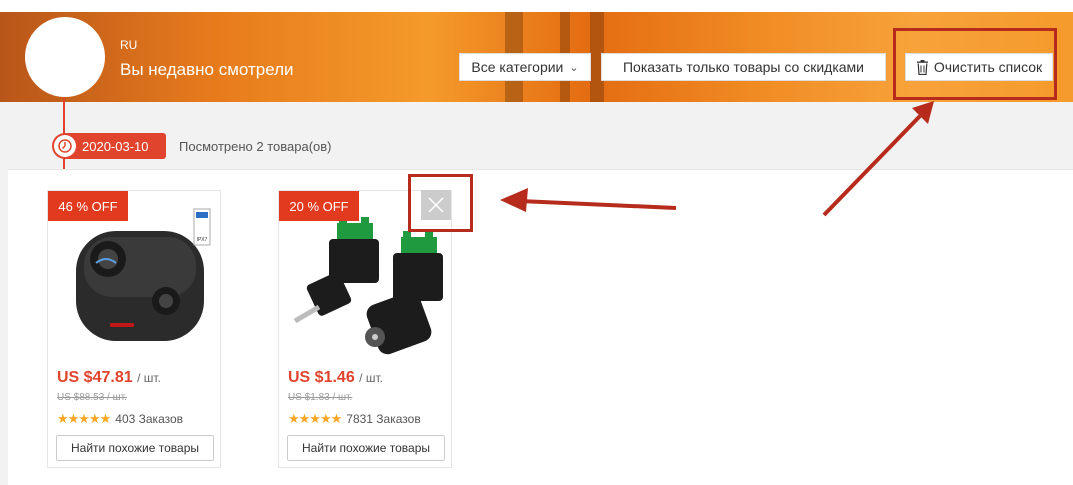  Describe the element at coordinates (717, 159) in the screenshot. I see `annotation-arrows` at that location.